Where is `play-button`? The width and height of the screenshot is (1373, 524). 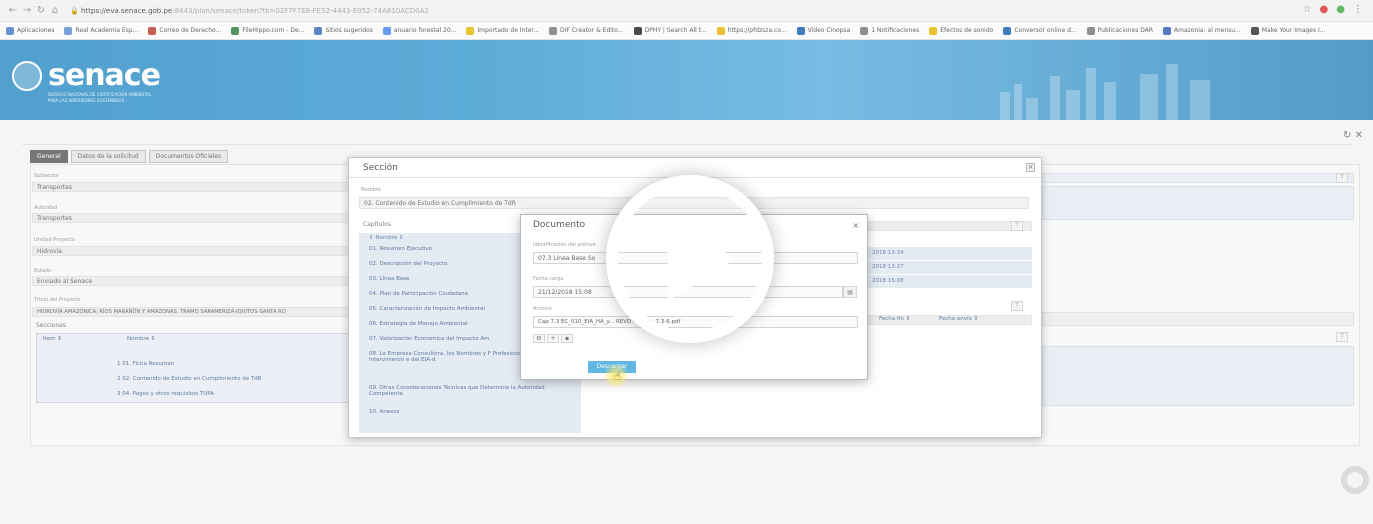
play-button is located at coordinates (690, 259).